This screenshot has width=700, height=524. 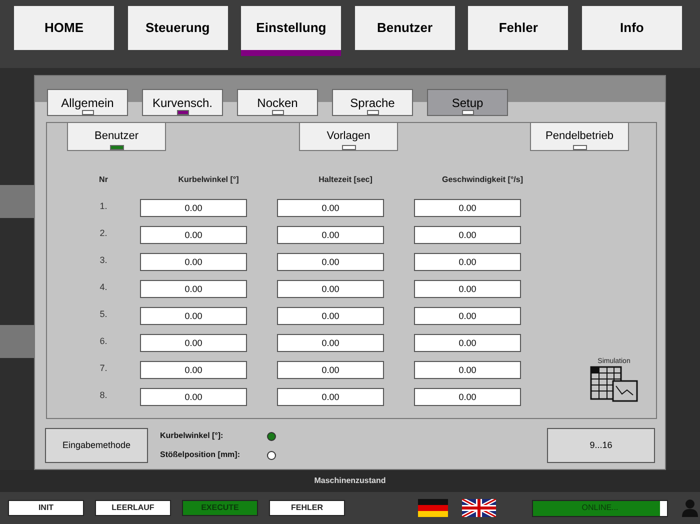 What do you see at coordinates (103, 395) in the screenshot?
I see `row-number: 8.` at bounding box center [103, 395].